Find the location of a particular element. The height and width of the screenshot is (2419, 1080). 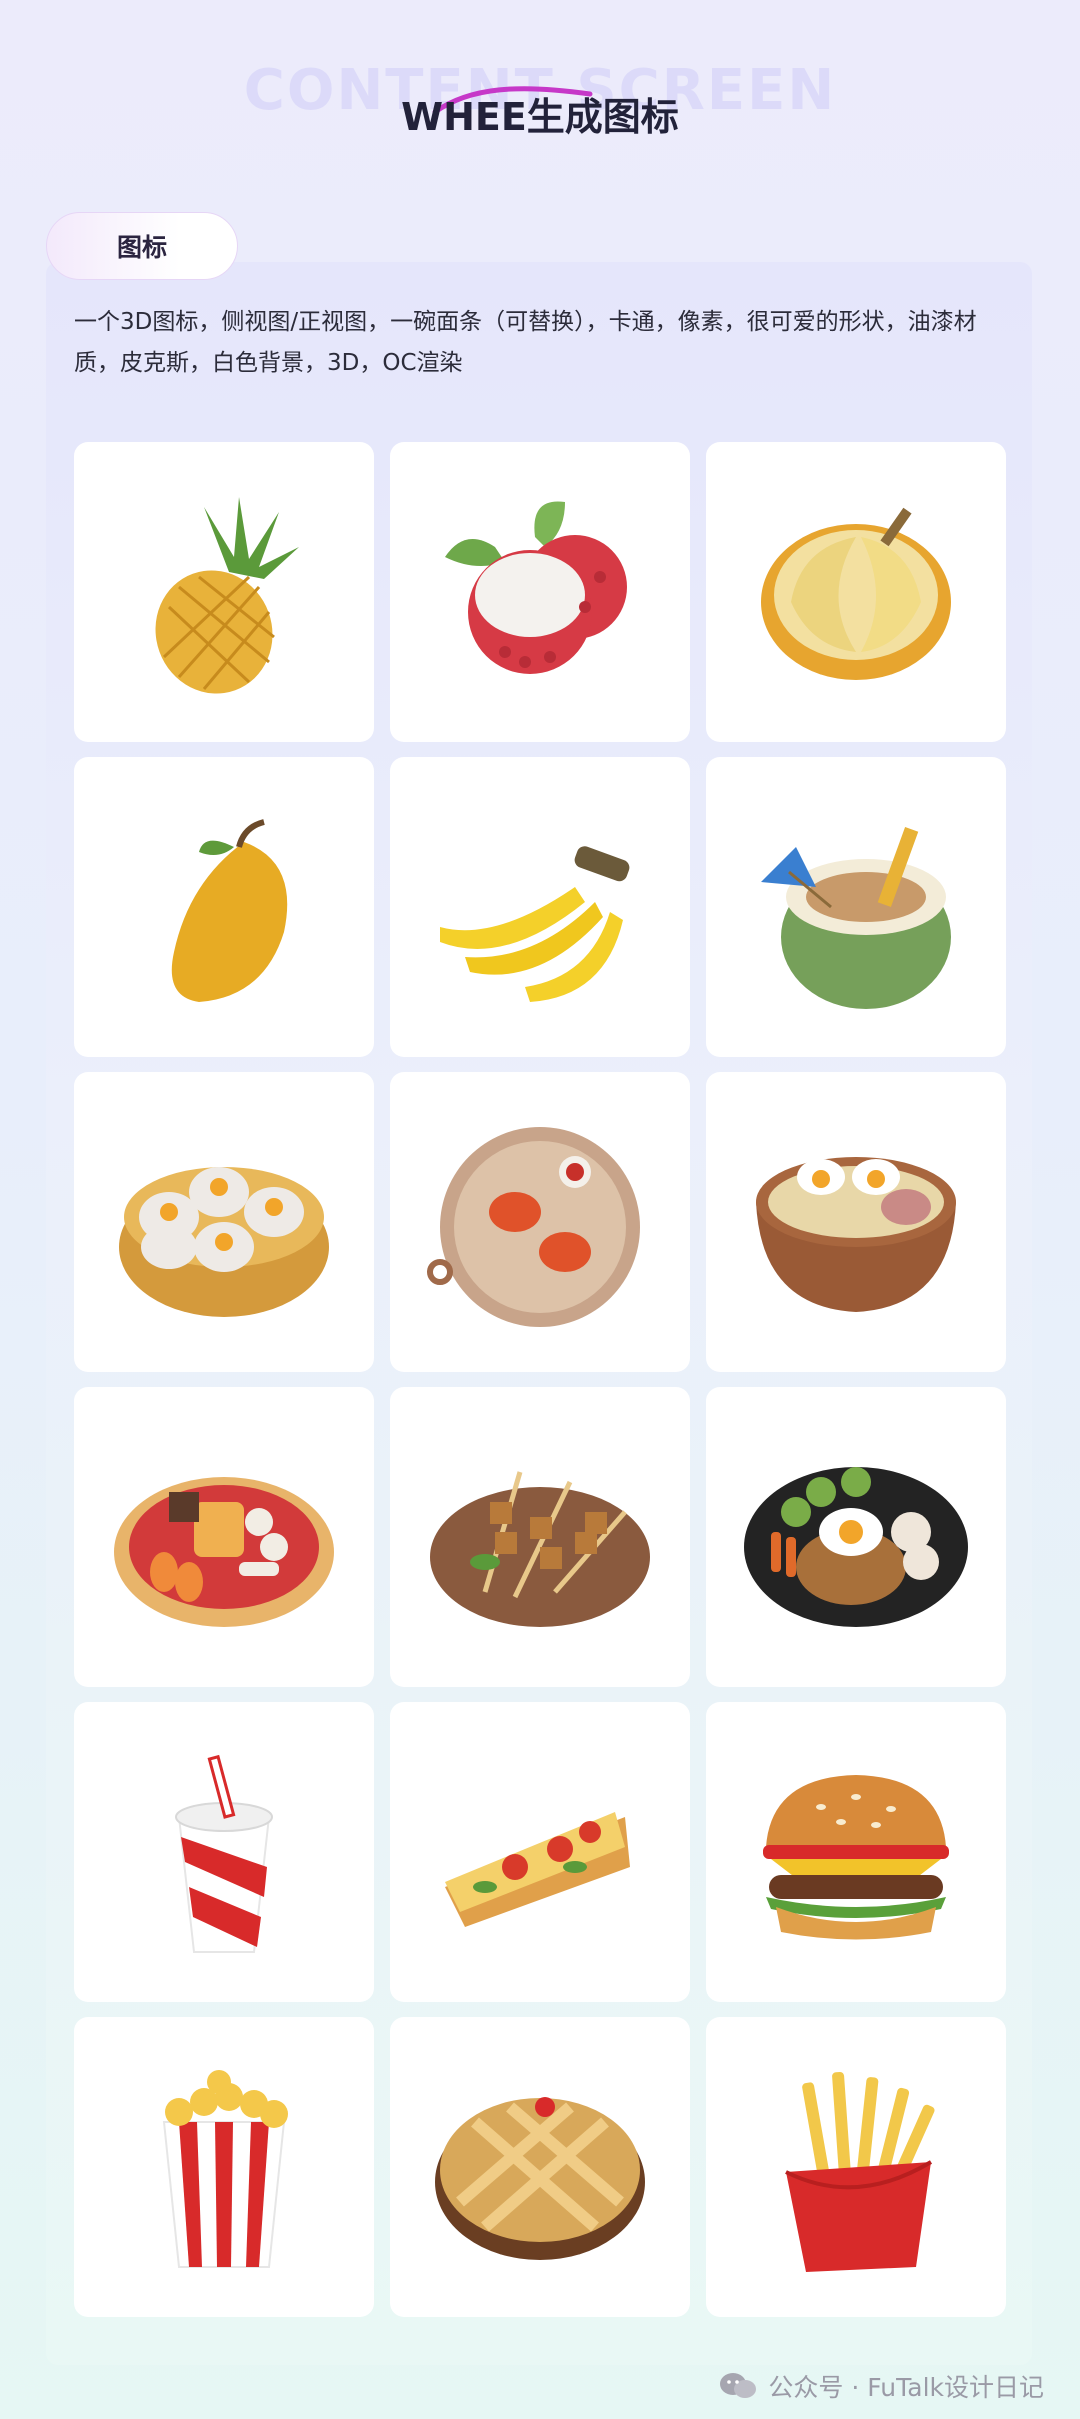

popcorn-icon is located at coordinates (225, 2169).